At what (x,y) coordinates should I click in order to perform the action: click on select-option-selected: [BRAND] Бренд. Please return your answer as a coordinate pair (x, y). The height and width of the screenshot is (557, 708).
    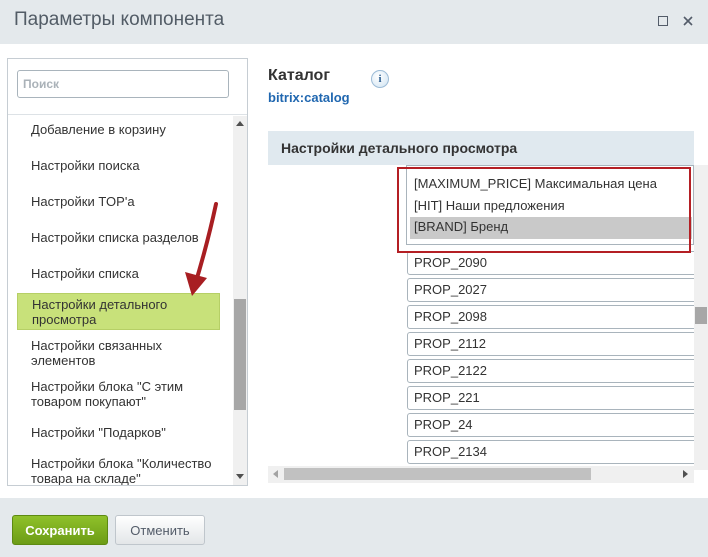
    Looking at the image, I should click on (551, 228).